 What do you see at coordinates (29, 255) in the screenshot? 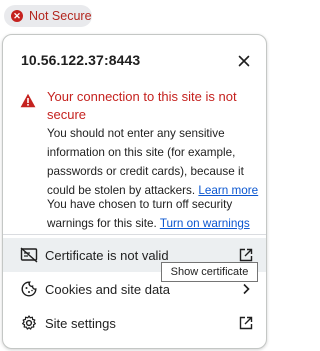
I see `certificate-invalid-icon` at bounding box center [29, 255].